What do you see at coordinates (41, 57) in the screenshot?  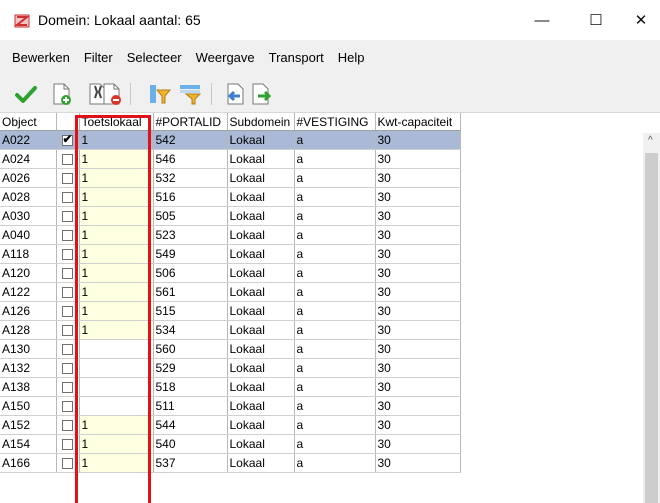 I see `menu-bewerken: Bewerken` at bounding box center [41, 57].